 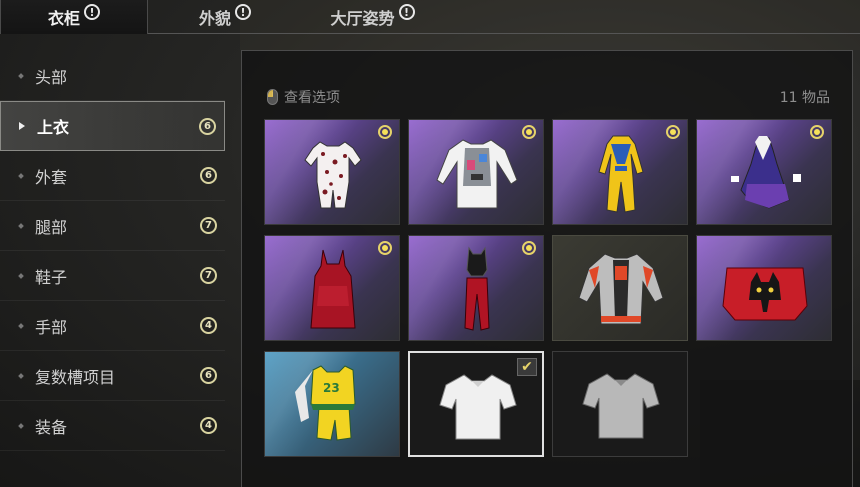 I want to click on sidebar-item-label: 头部, so click(x=51, y=77).